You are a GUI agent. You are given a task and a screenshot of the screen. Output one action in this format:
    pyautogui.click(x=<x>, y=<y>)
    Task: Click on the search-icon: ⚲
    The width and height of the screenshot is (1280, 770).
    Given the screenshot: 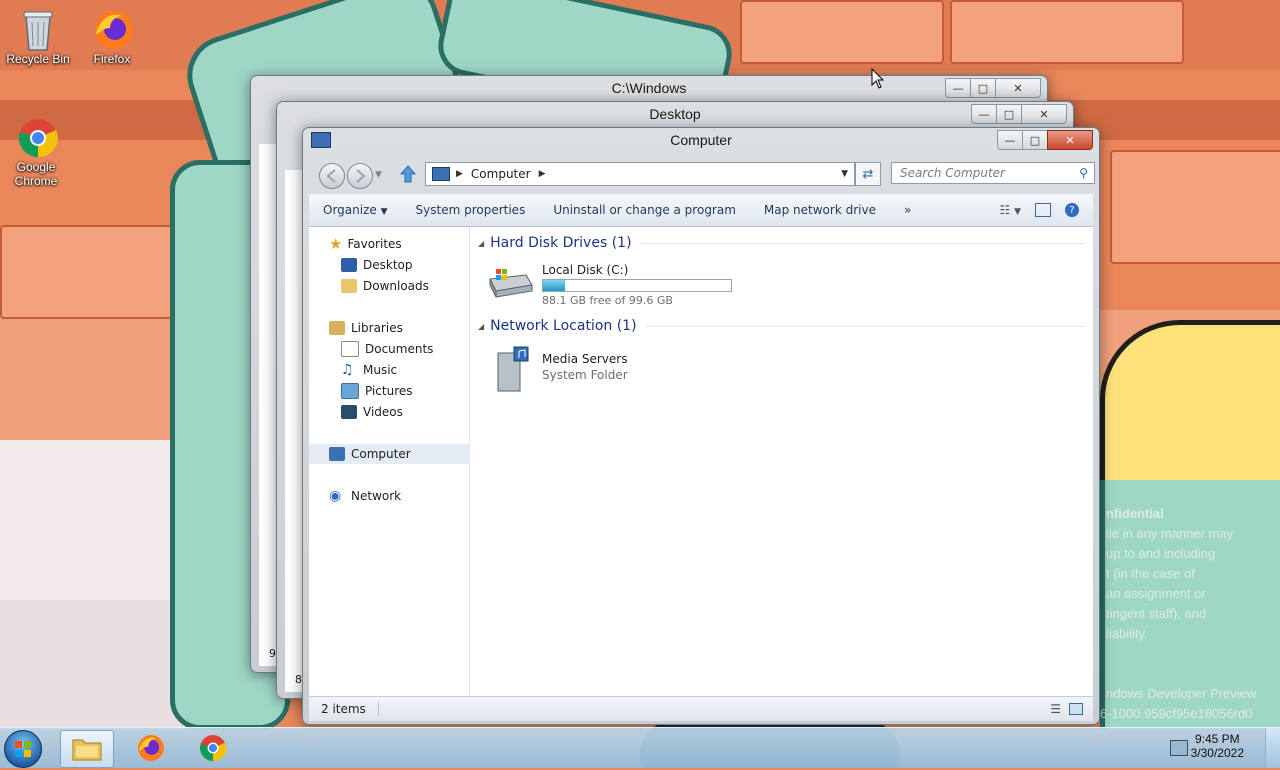 What is the action you would take?
    pyautogui.click(x=1083, y=173)
    